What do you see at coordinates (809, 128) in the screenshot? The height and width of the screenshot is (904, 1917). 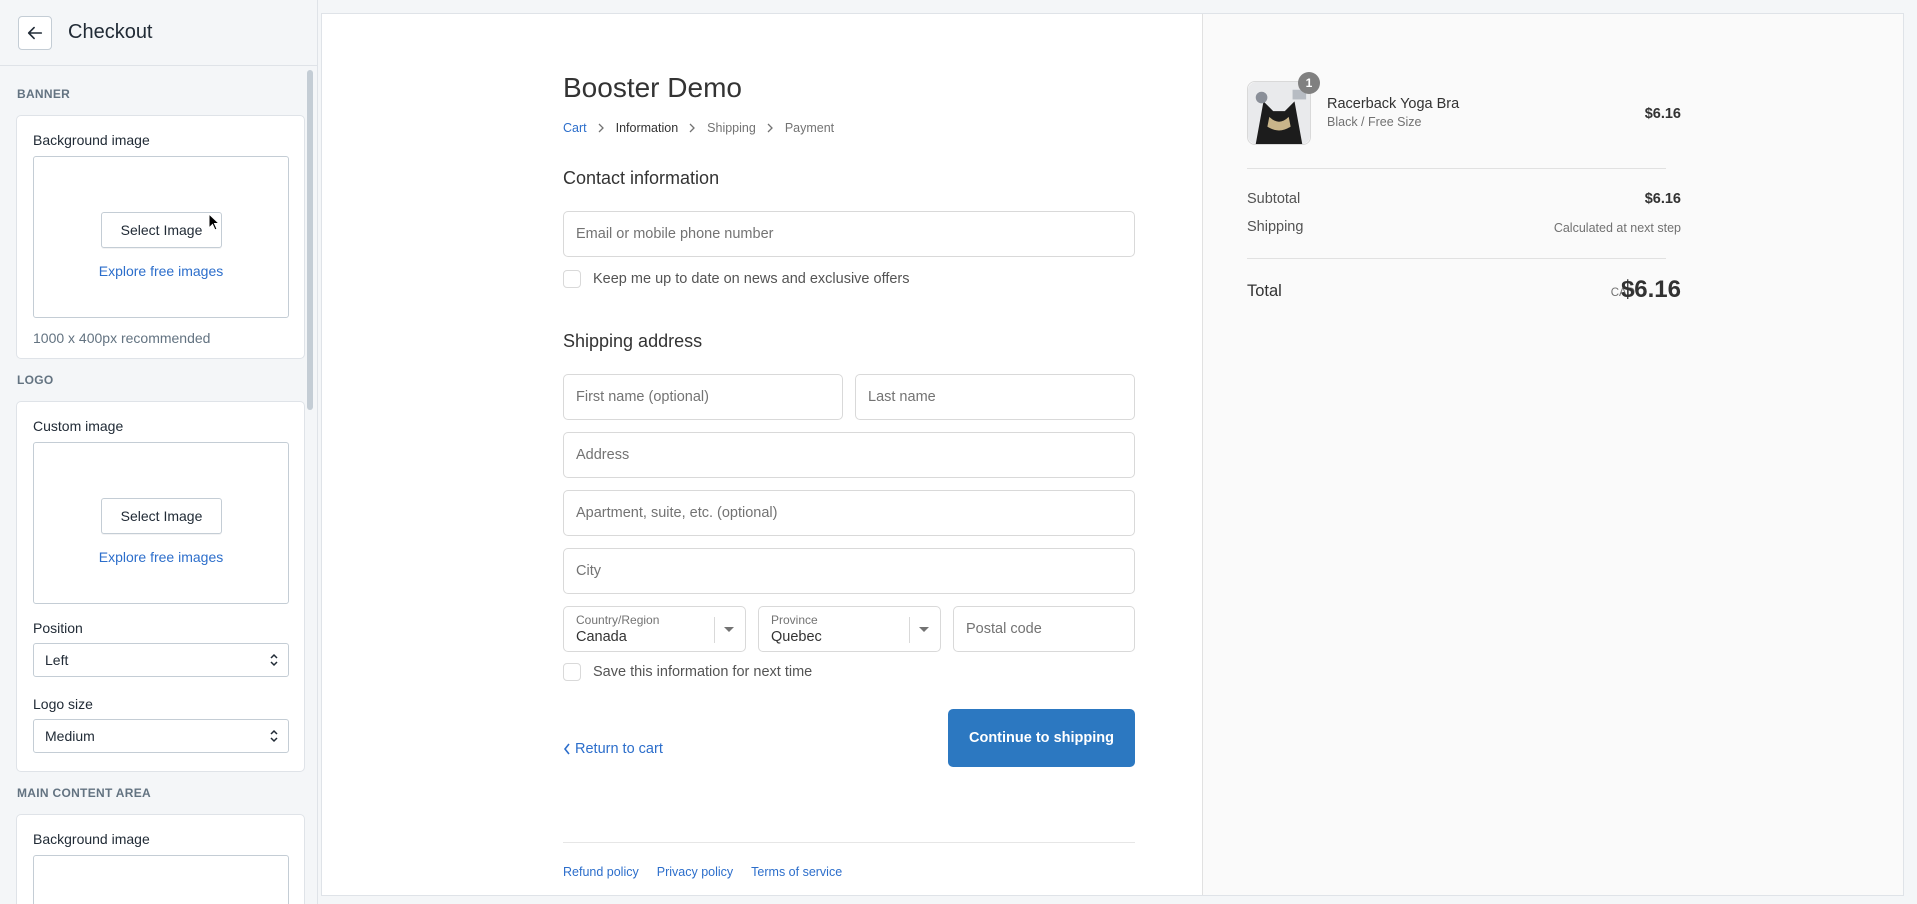 I see `breadcrumb-payment: Payment` at bounding box center [809, 128].